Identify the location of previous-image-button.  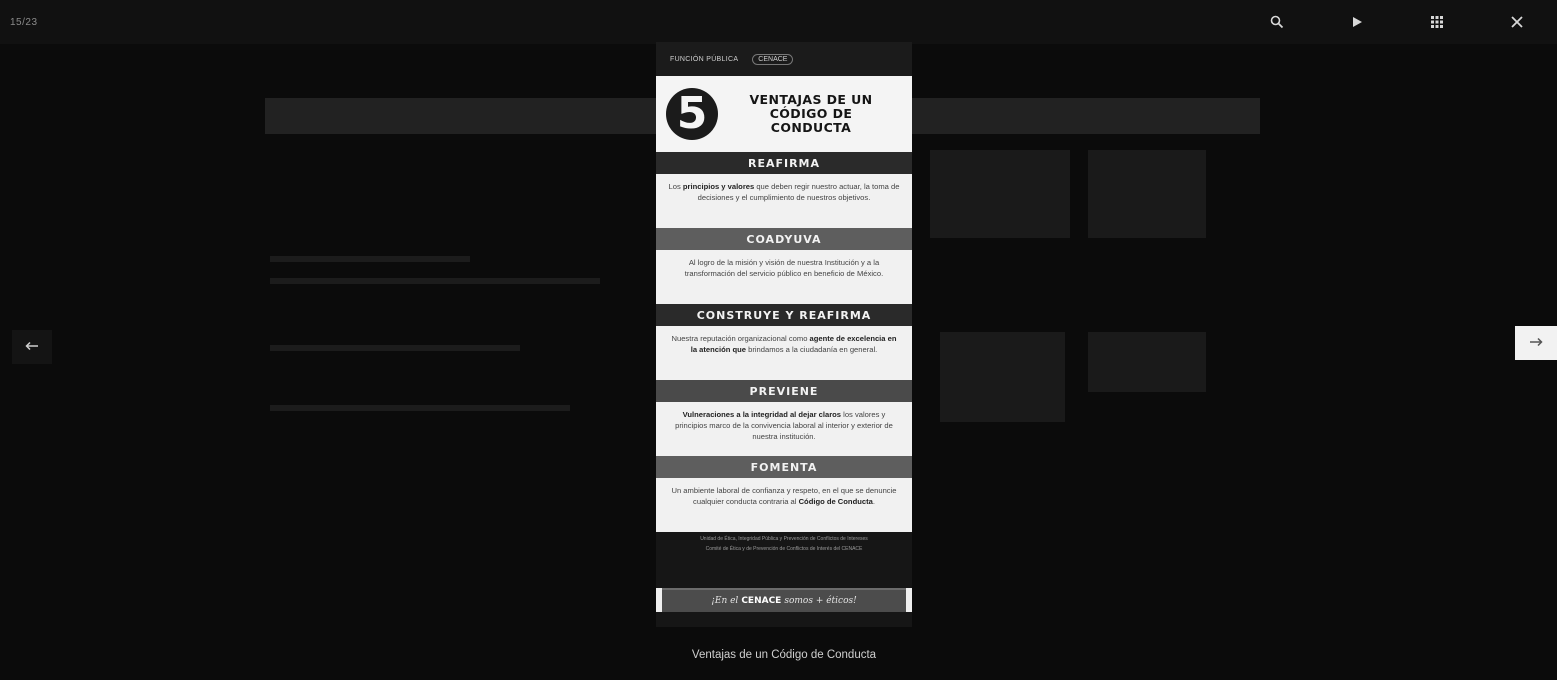
(32, 347).